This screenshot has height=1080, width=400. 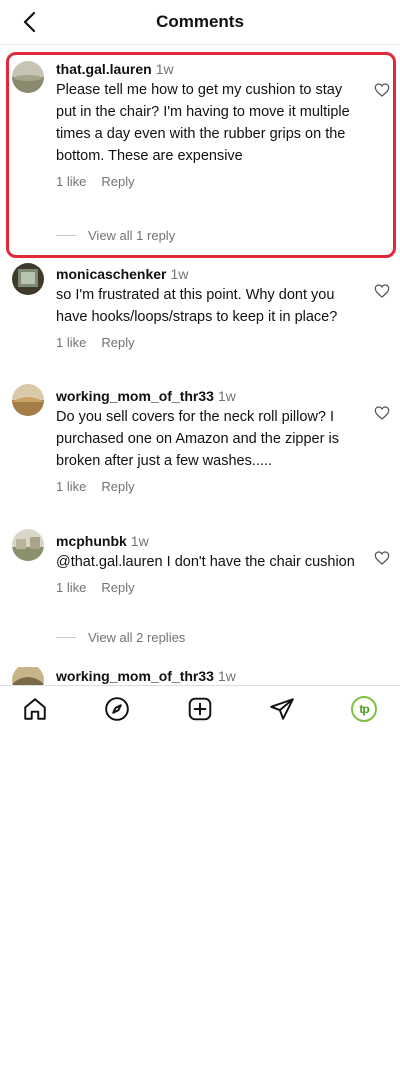 I want to click on page-title: Comments, so click(x=200, y=21).